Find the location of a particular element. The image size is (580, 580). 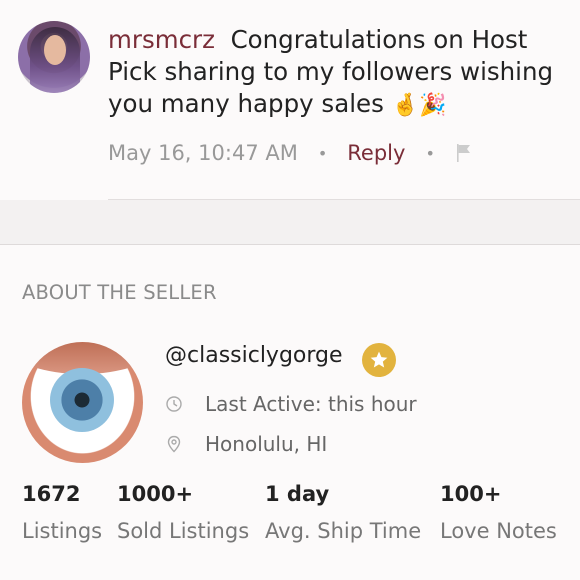

star-badge-icon is located at coordinates (379, 360).